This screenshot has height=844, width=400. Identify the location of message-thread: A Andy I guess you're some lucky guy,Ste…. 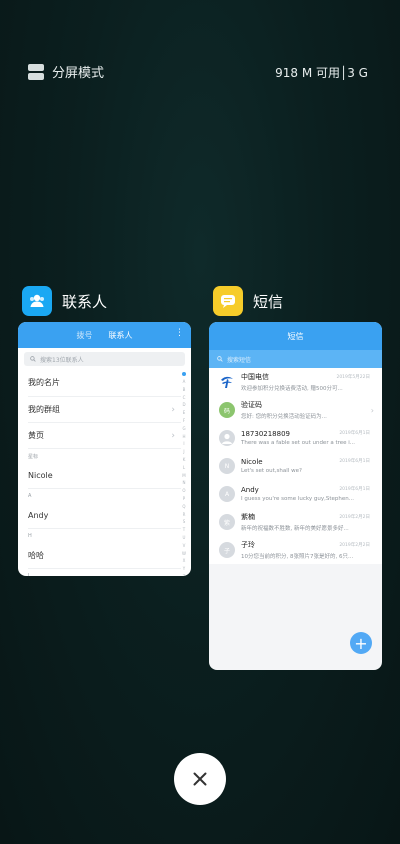
(295, 494).